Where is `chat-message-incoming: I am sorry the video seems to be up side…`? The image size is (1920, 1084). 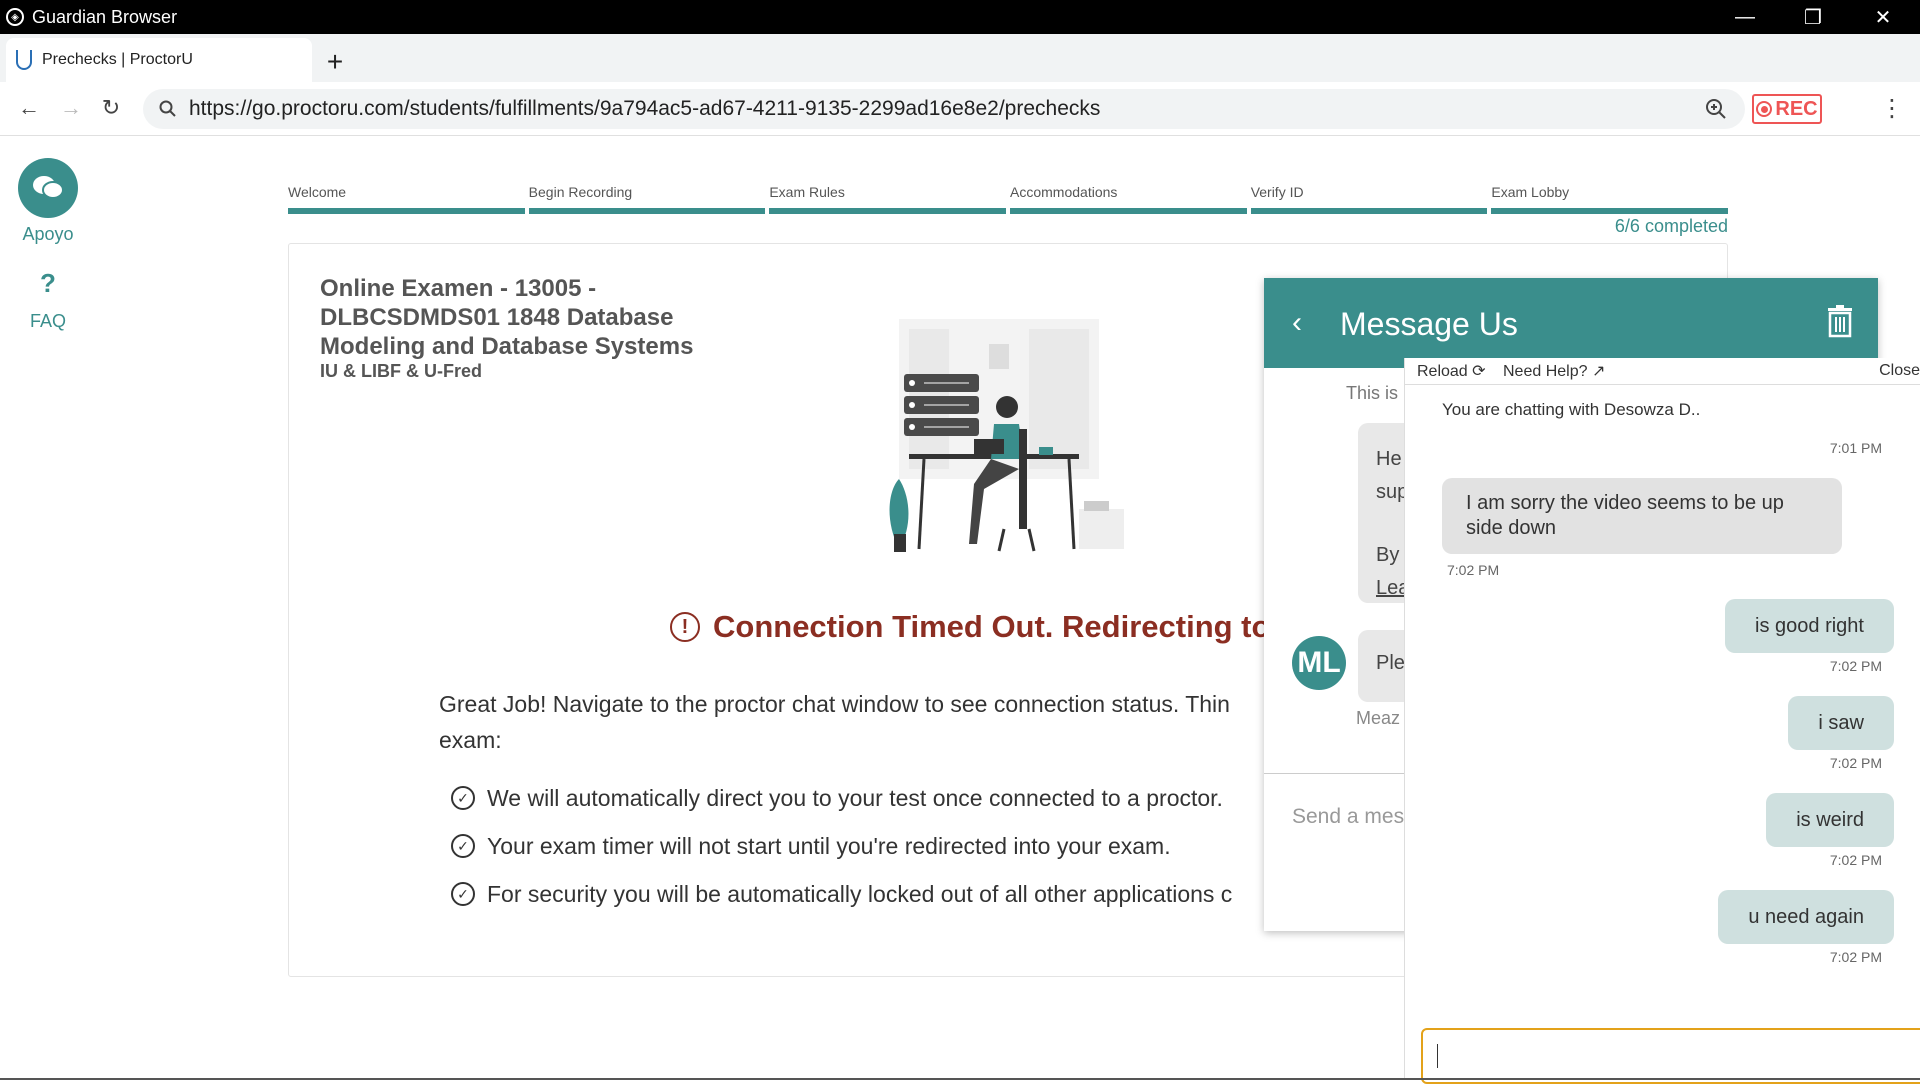
chat-message-incoming: I am sorry the video seems to be up side… is located at coordinates (1642, 516).